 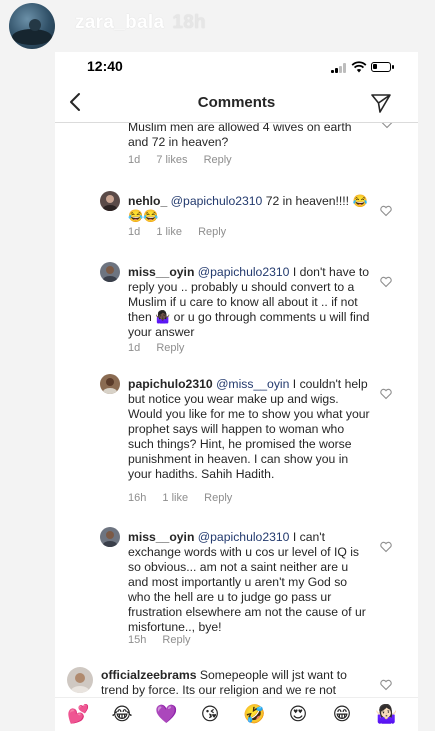 I want to click on comment-meta: 1d 7 likes Reply, so click(x=186, y=160).